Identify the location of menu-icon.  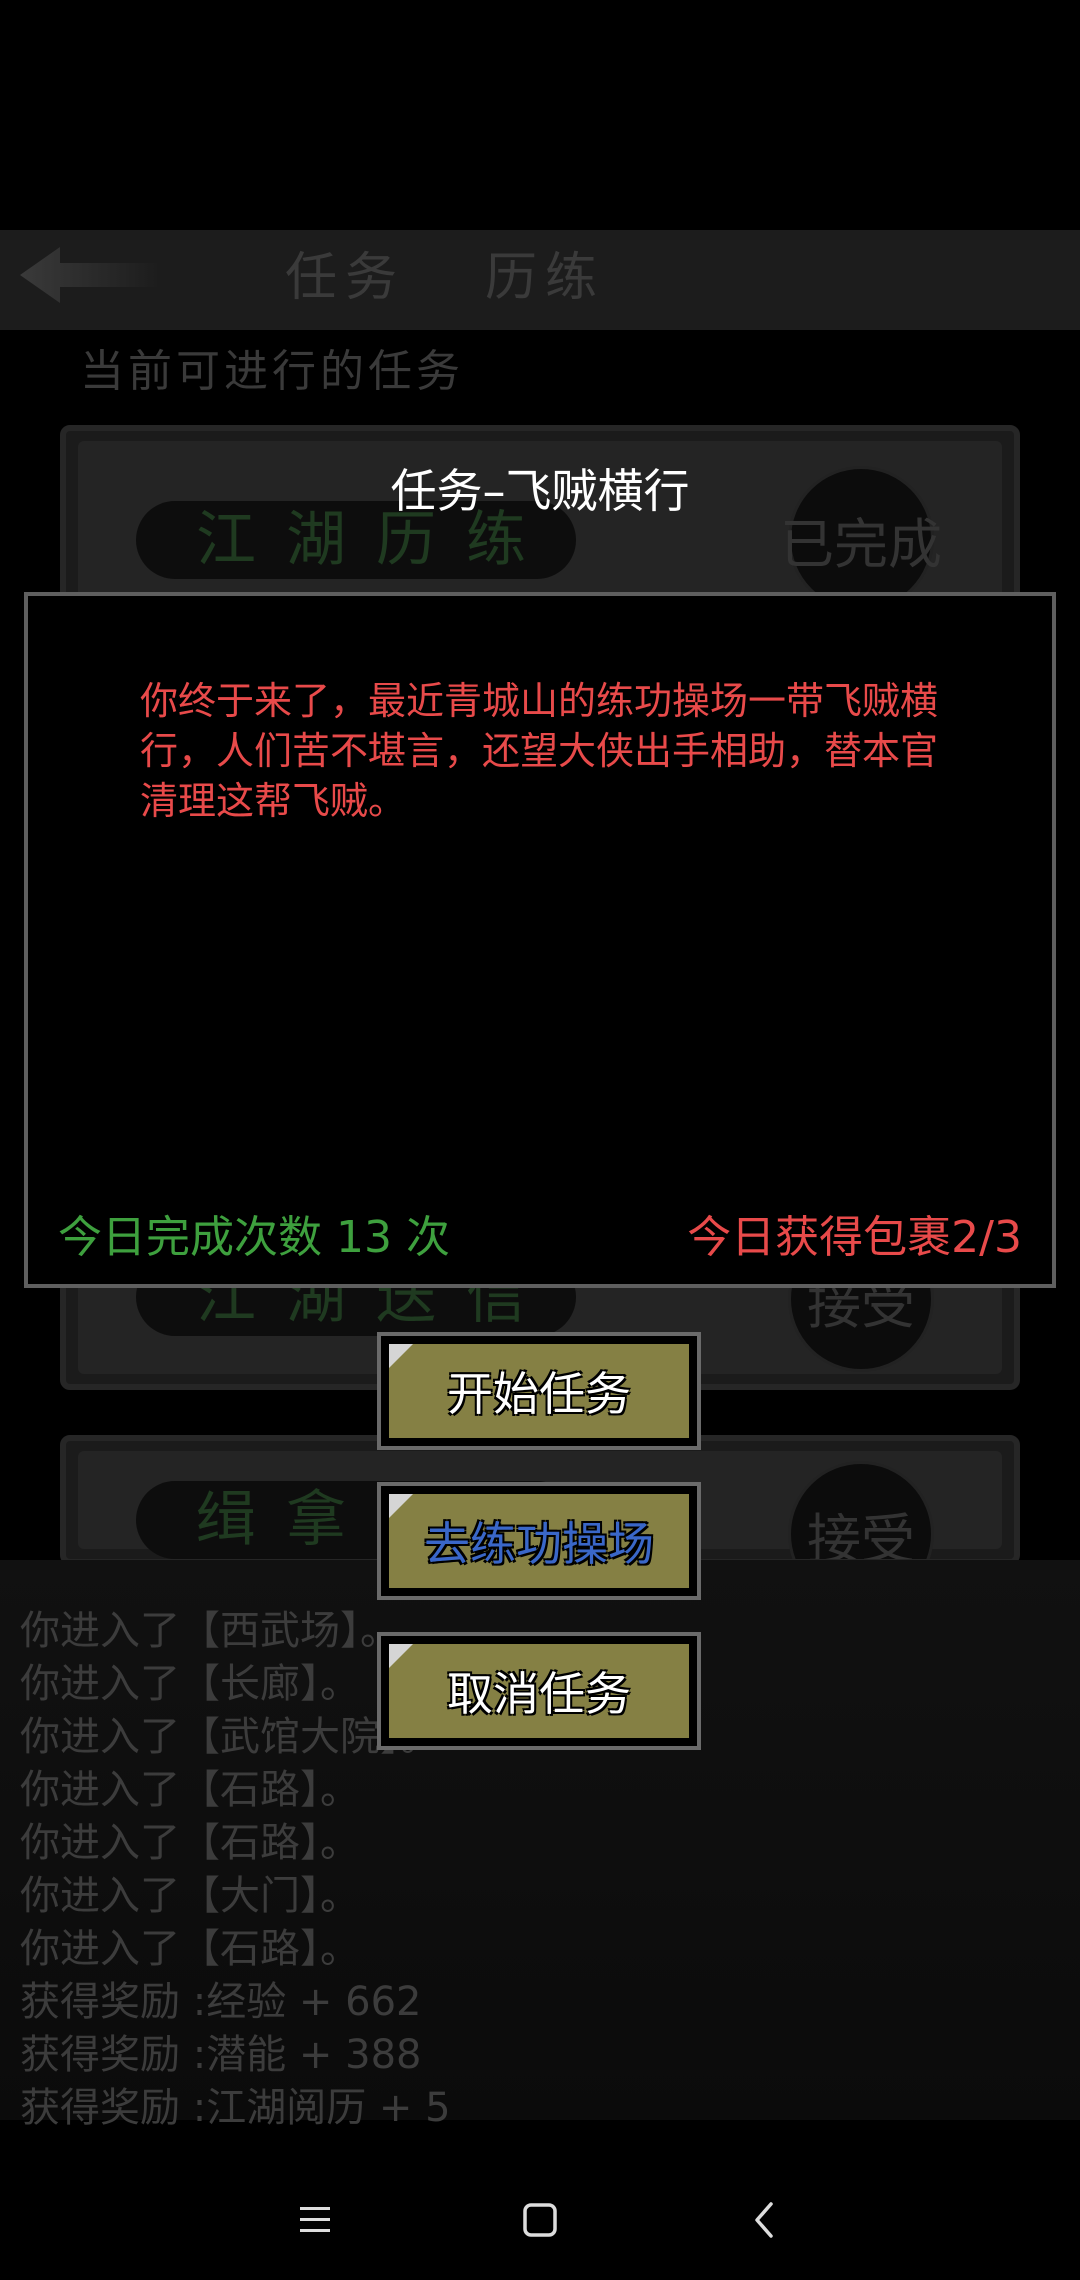
(315, 2220).